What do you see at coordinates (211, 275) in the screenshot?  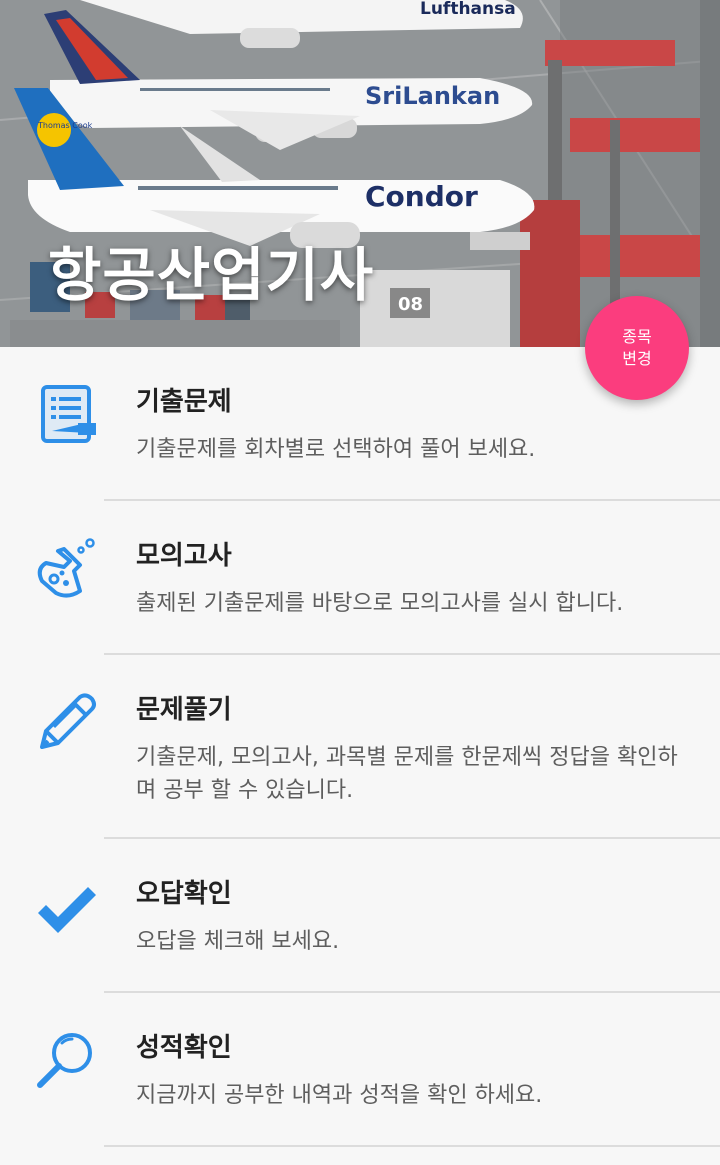 I see `page-title: 항공산업기사` at bounding box center [211, 275].